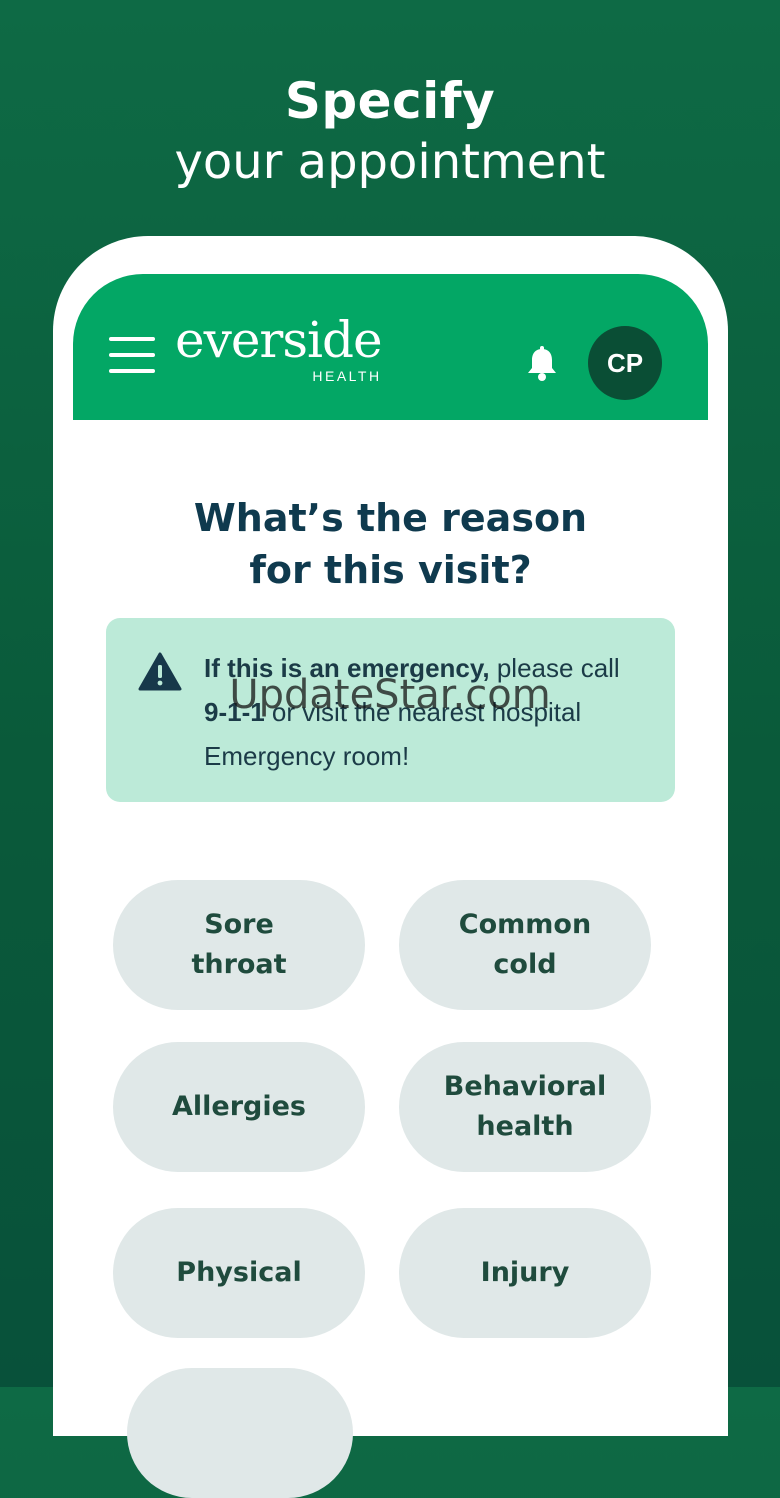  I want to click on alert-text-1: please call, so click(554, 668).